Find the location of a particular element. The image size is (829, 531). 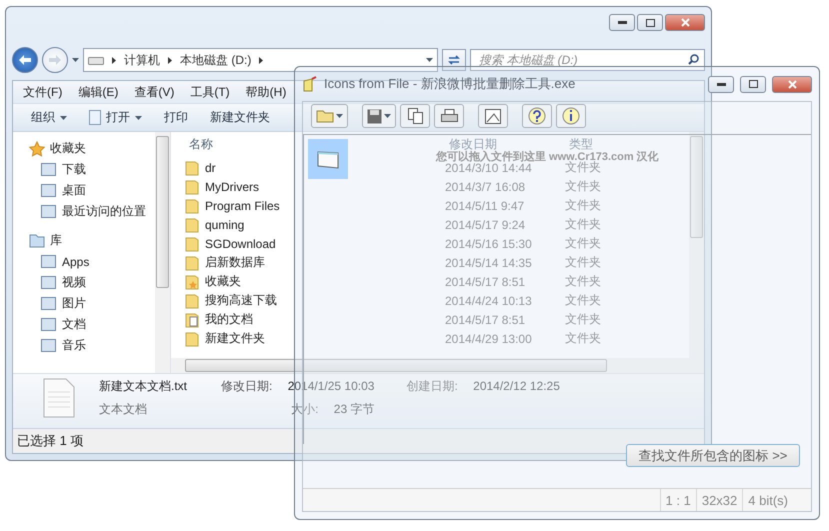

search-icon is located at coordinates (693, 59).